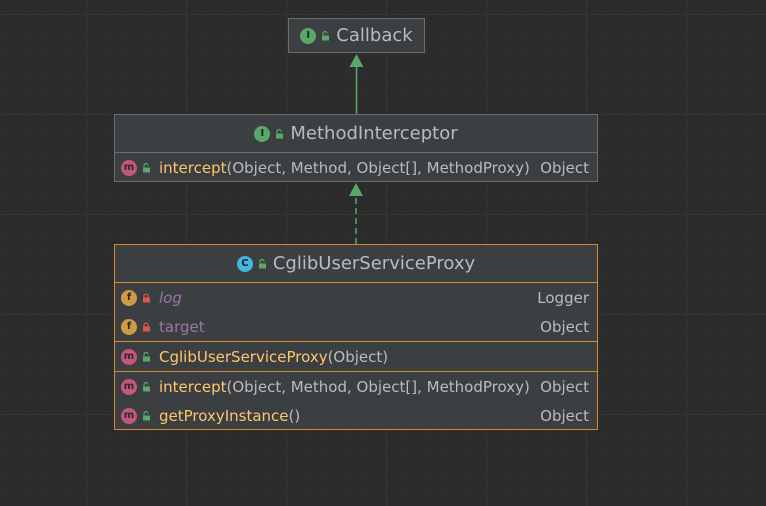  What do you see at coordinates (356, 297) in the screenshot?
I see `member-row: f log Logger` at bounding box center [356, 297].